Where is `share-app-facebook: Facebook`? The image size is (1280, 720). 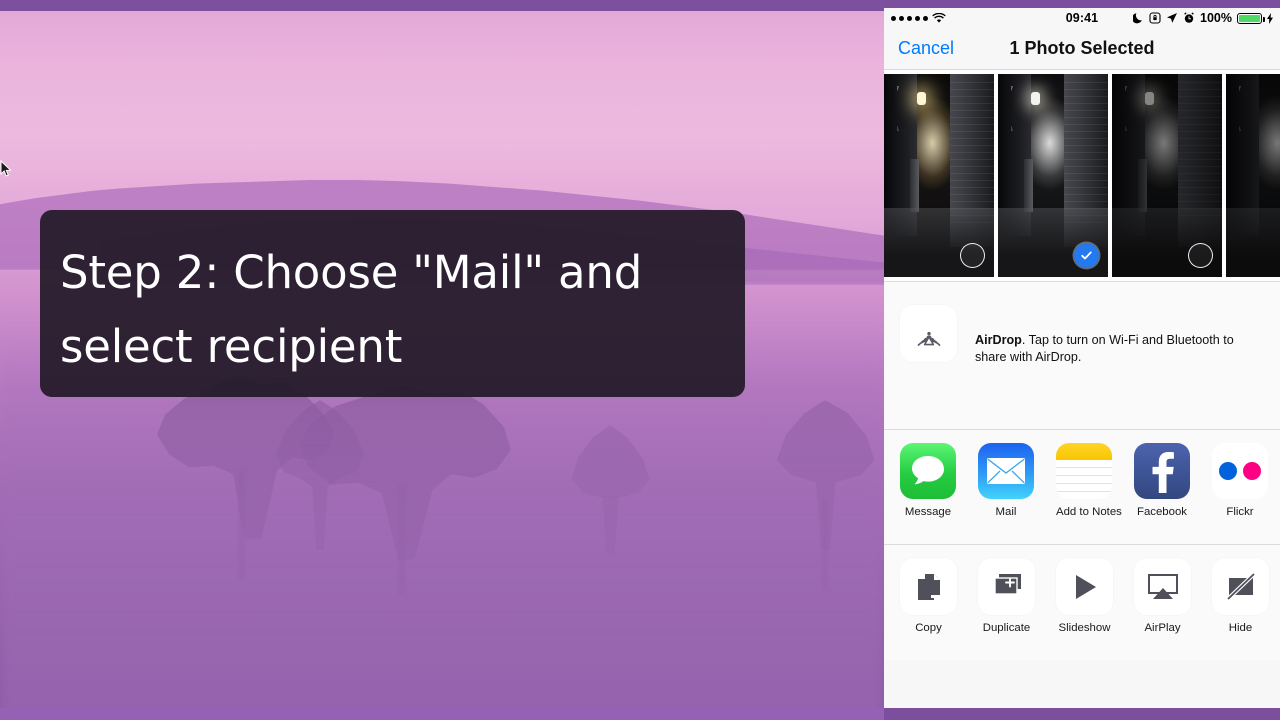 share-app-facebook: Facebook is located at coordinates (1162, 493).